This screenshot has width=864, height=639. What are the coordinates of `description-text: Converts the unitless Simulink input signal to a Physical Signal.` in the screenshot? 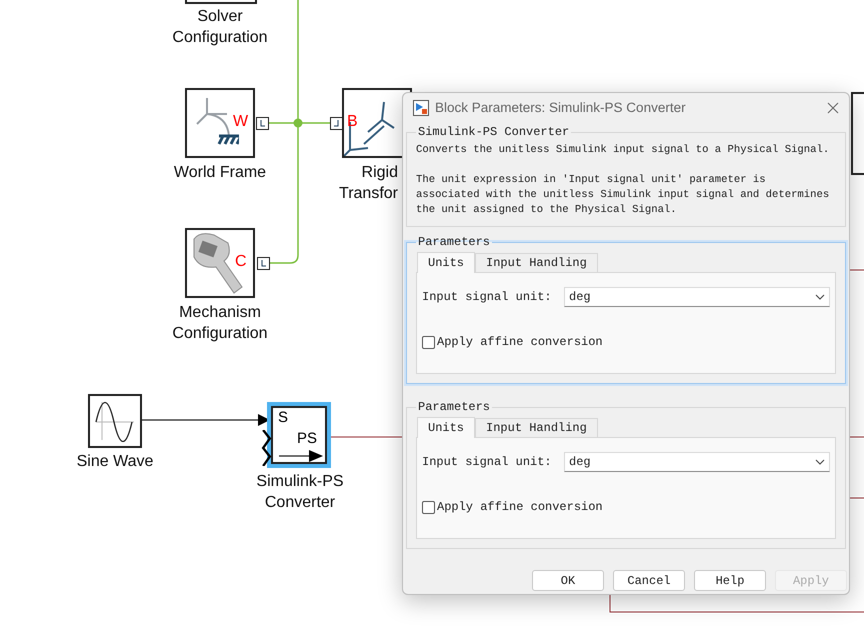 It's located at (623, 150).